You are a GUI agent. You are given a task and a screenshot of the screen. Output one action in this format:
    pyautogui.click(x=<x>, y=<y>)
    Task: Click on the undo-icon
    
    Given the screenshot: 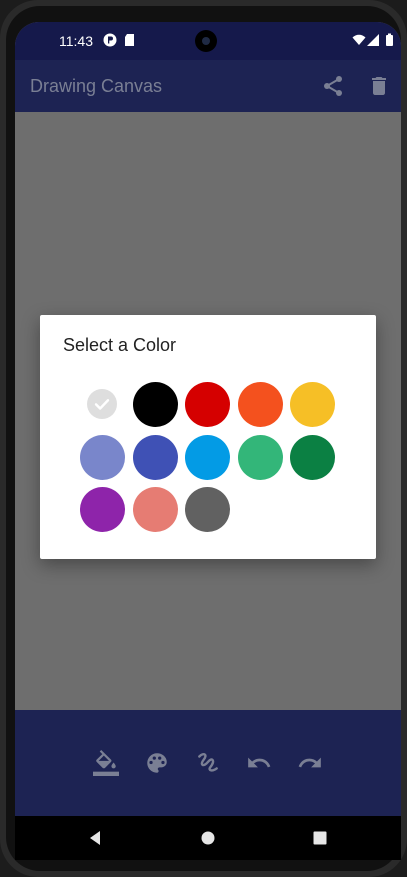 What is the action you would take?
    pyautogui.click(x=259, y=763)
    